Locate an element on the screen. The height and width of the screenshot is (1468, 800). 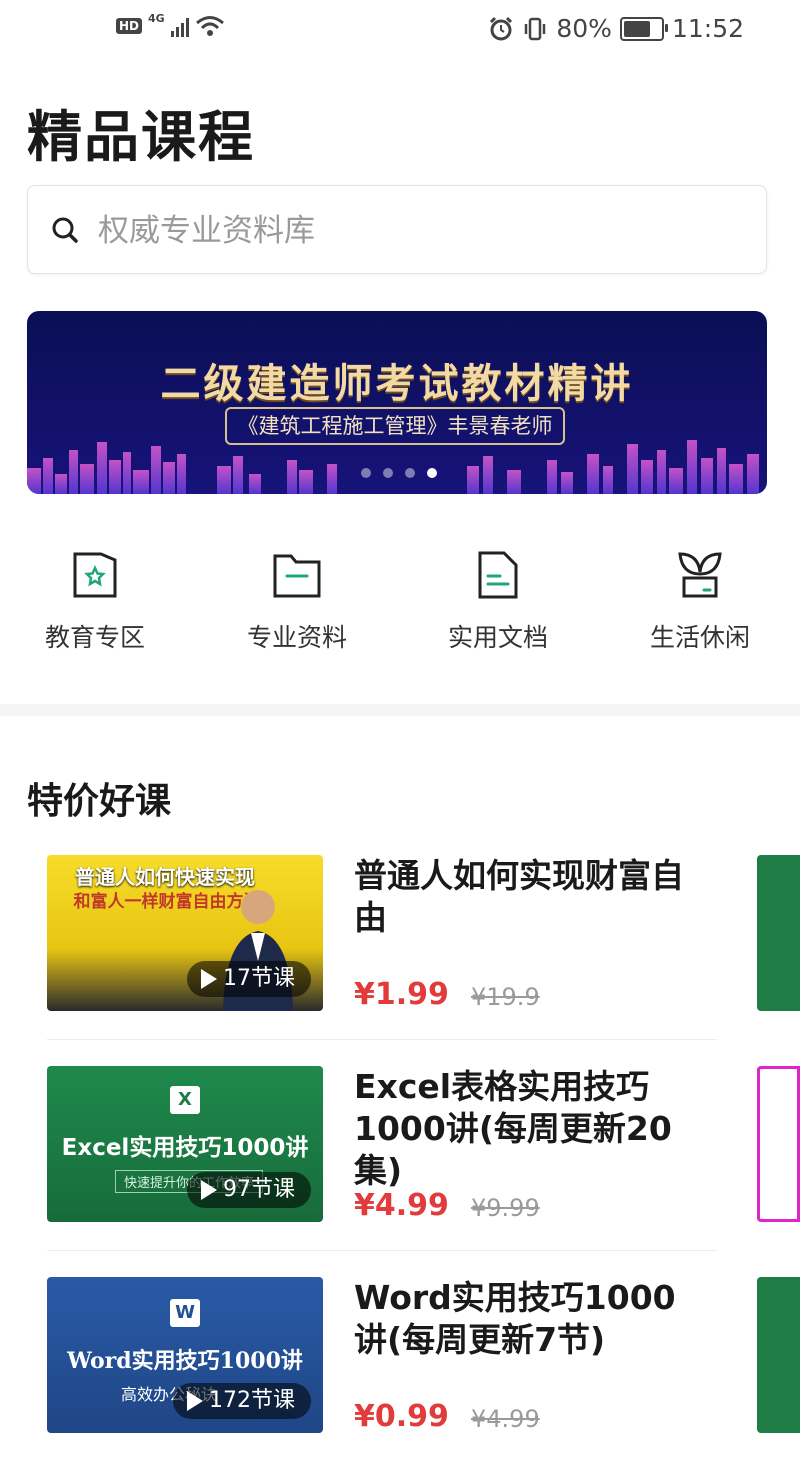
category-leisure: 生活休闲 is located at coordinates (700, 597).